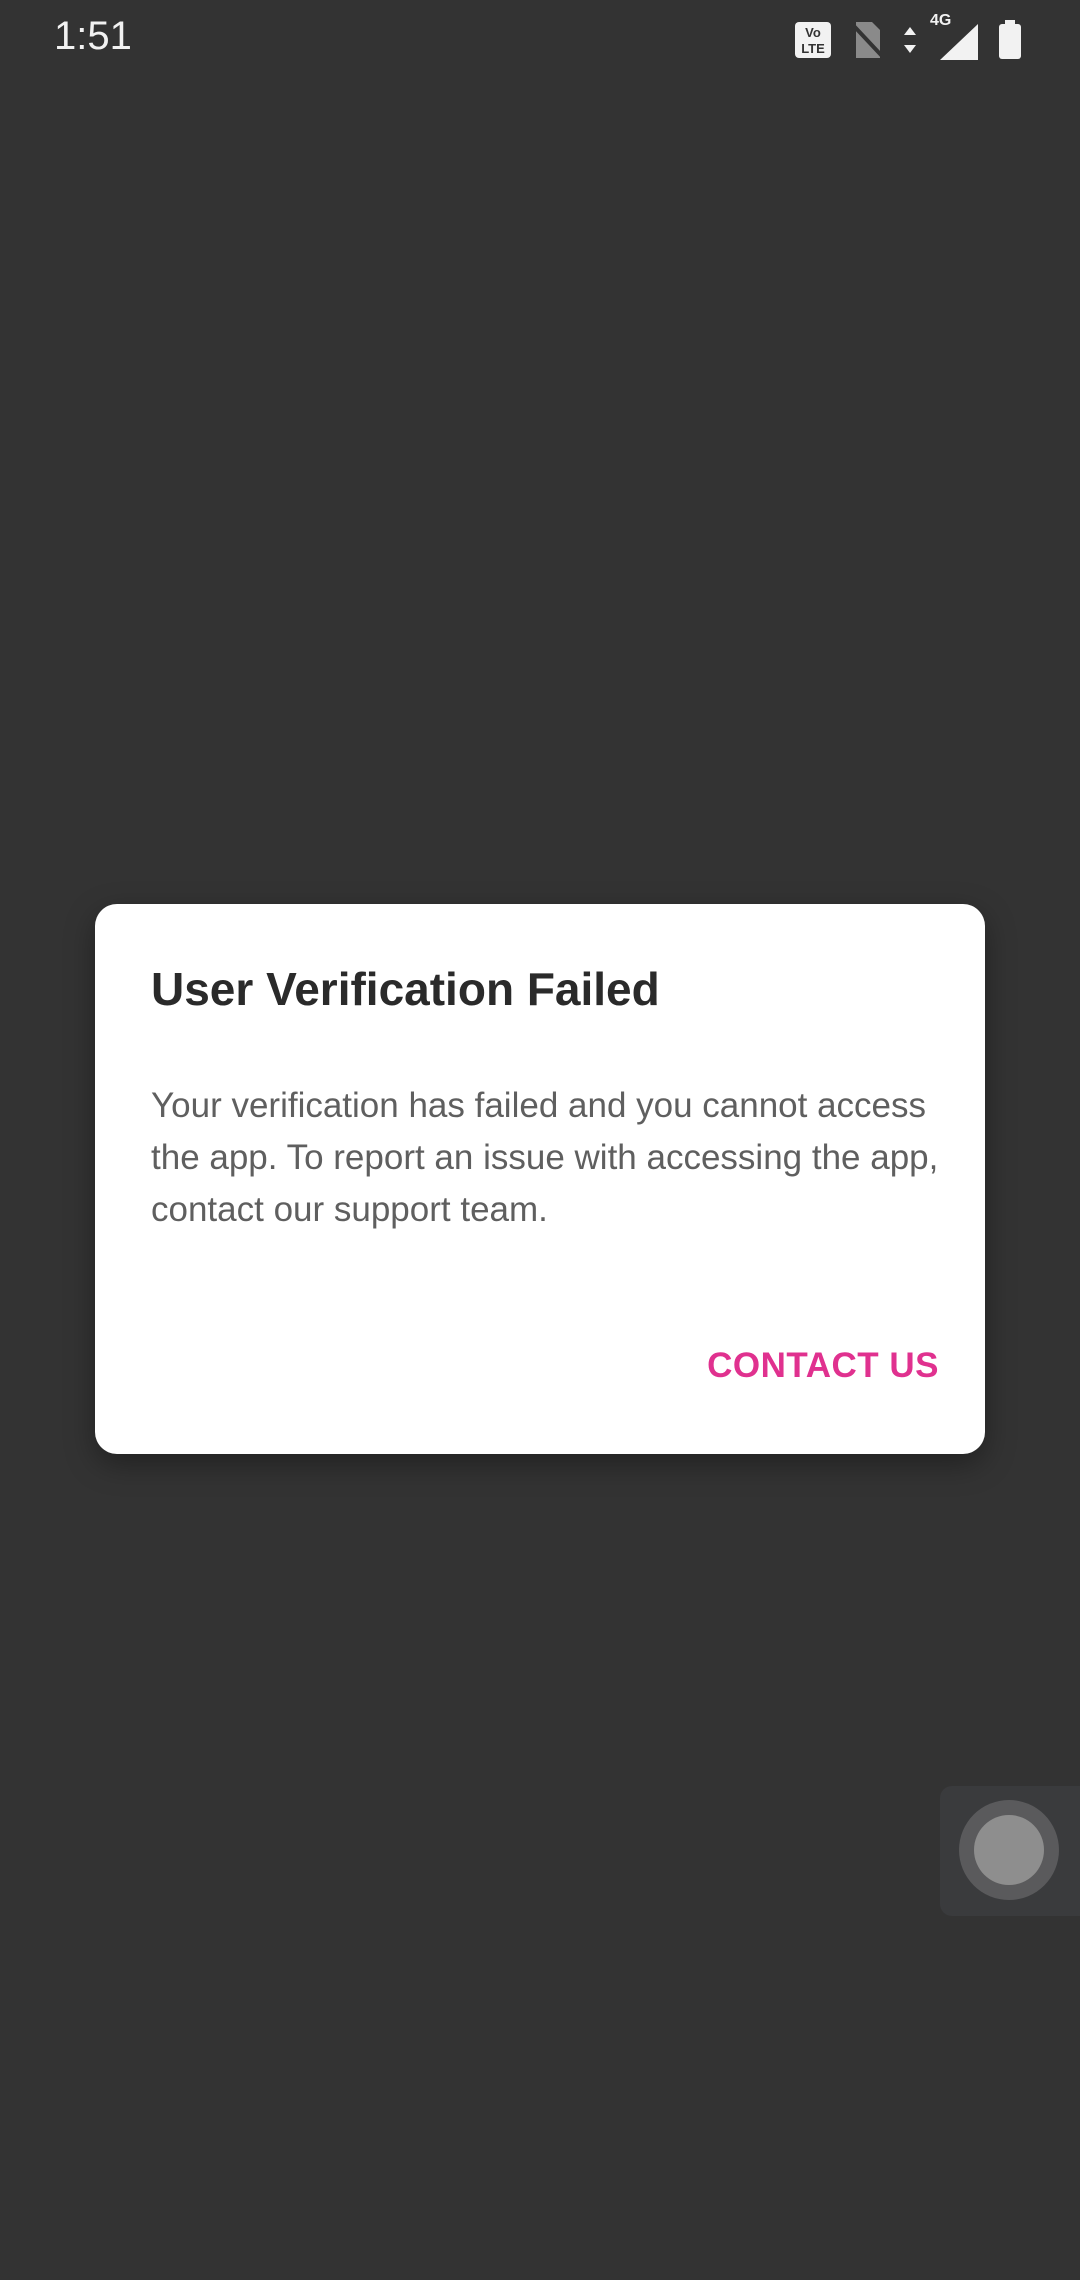 The height and width of the screenshot is (2280, 1080). What do you see at coordinates (405, 989) in the screenshot?
I see `dialog-title: User Verification Failed` at bounding box center [405, 989].